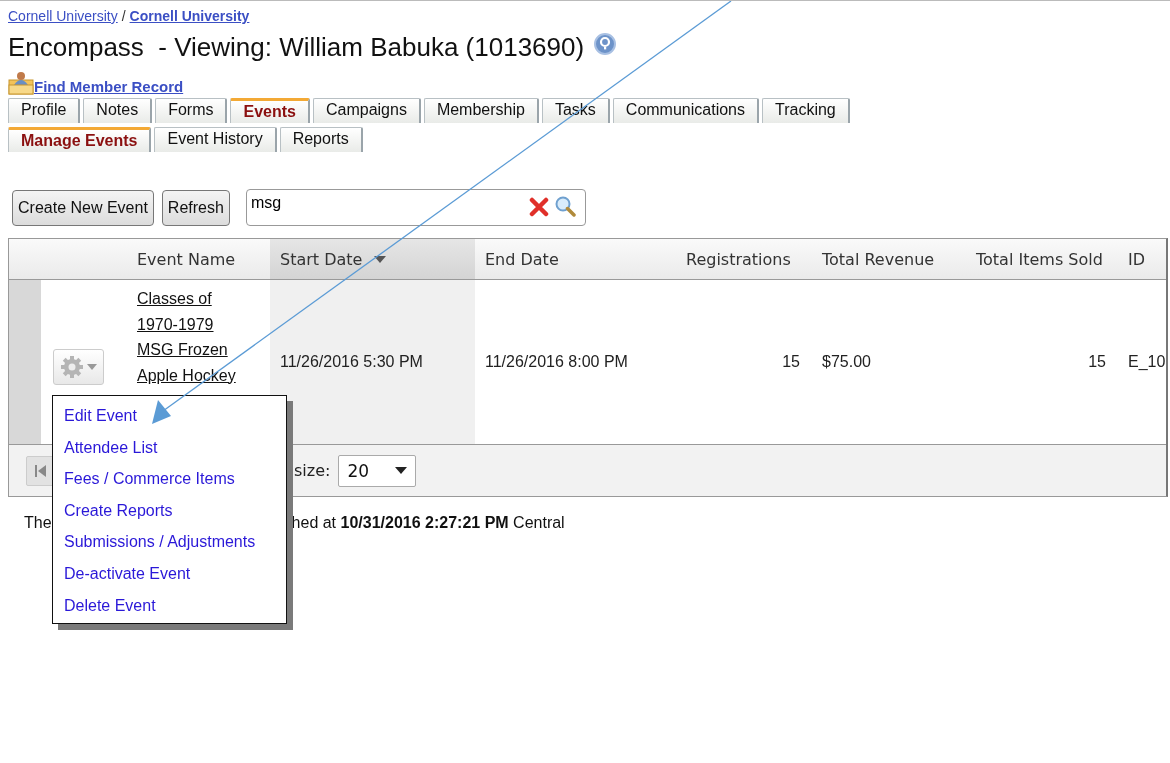  I want to click on column-header: Total Revenue, so click(878, 259).